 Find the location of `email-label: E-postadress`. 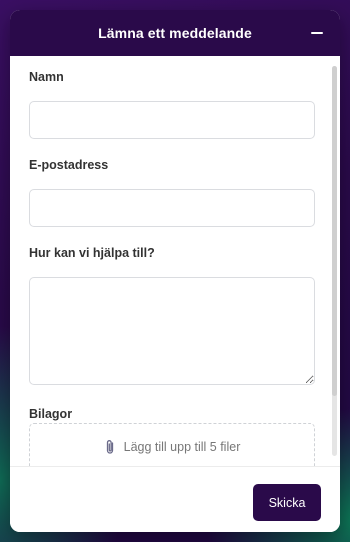

email-label: E-postadress is located at coordinates (69, 165).